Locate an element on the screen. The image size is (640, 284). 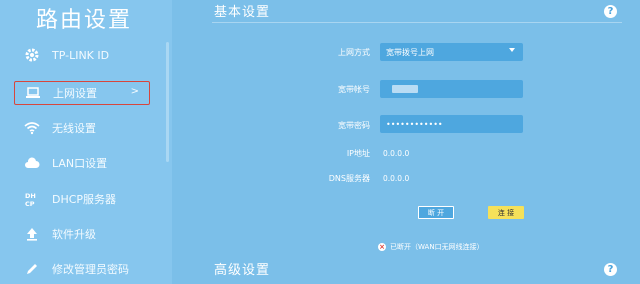
sidebar-item-tplink-id: TP-LINK ID is located at coordinates (82, 55).